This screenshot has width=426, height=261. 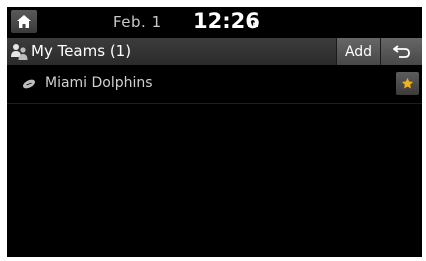 I want to click on date-display: Feb. 1, so click(x=137, y=22).